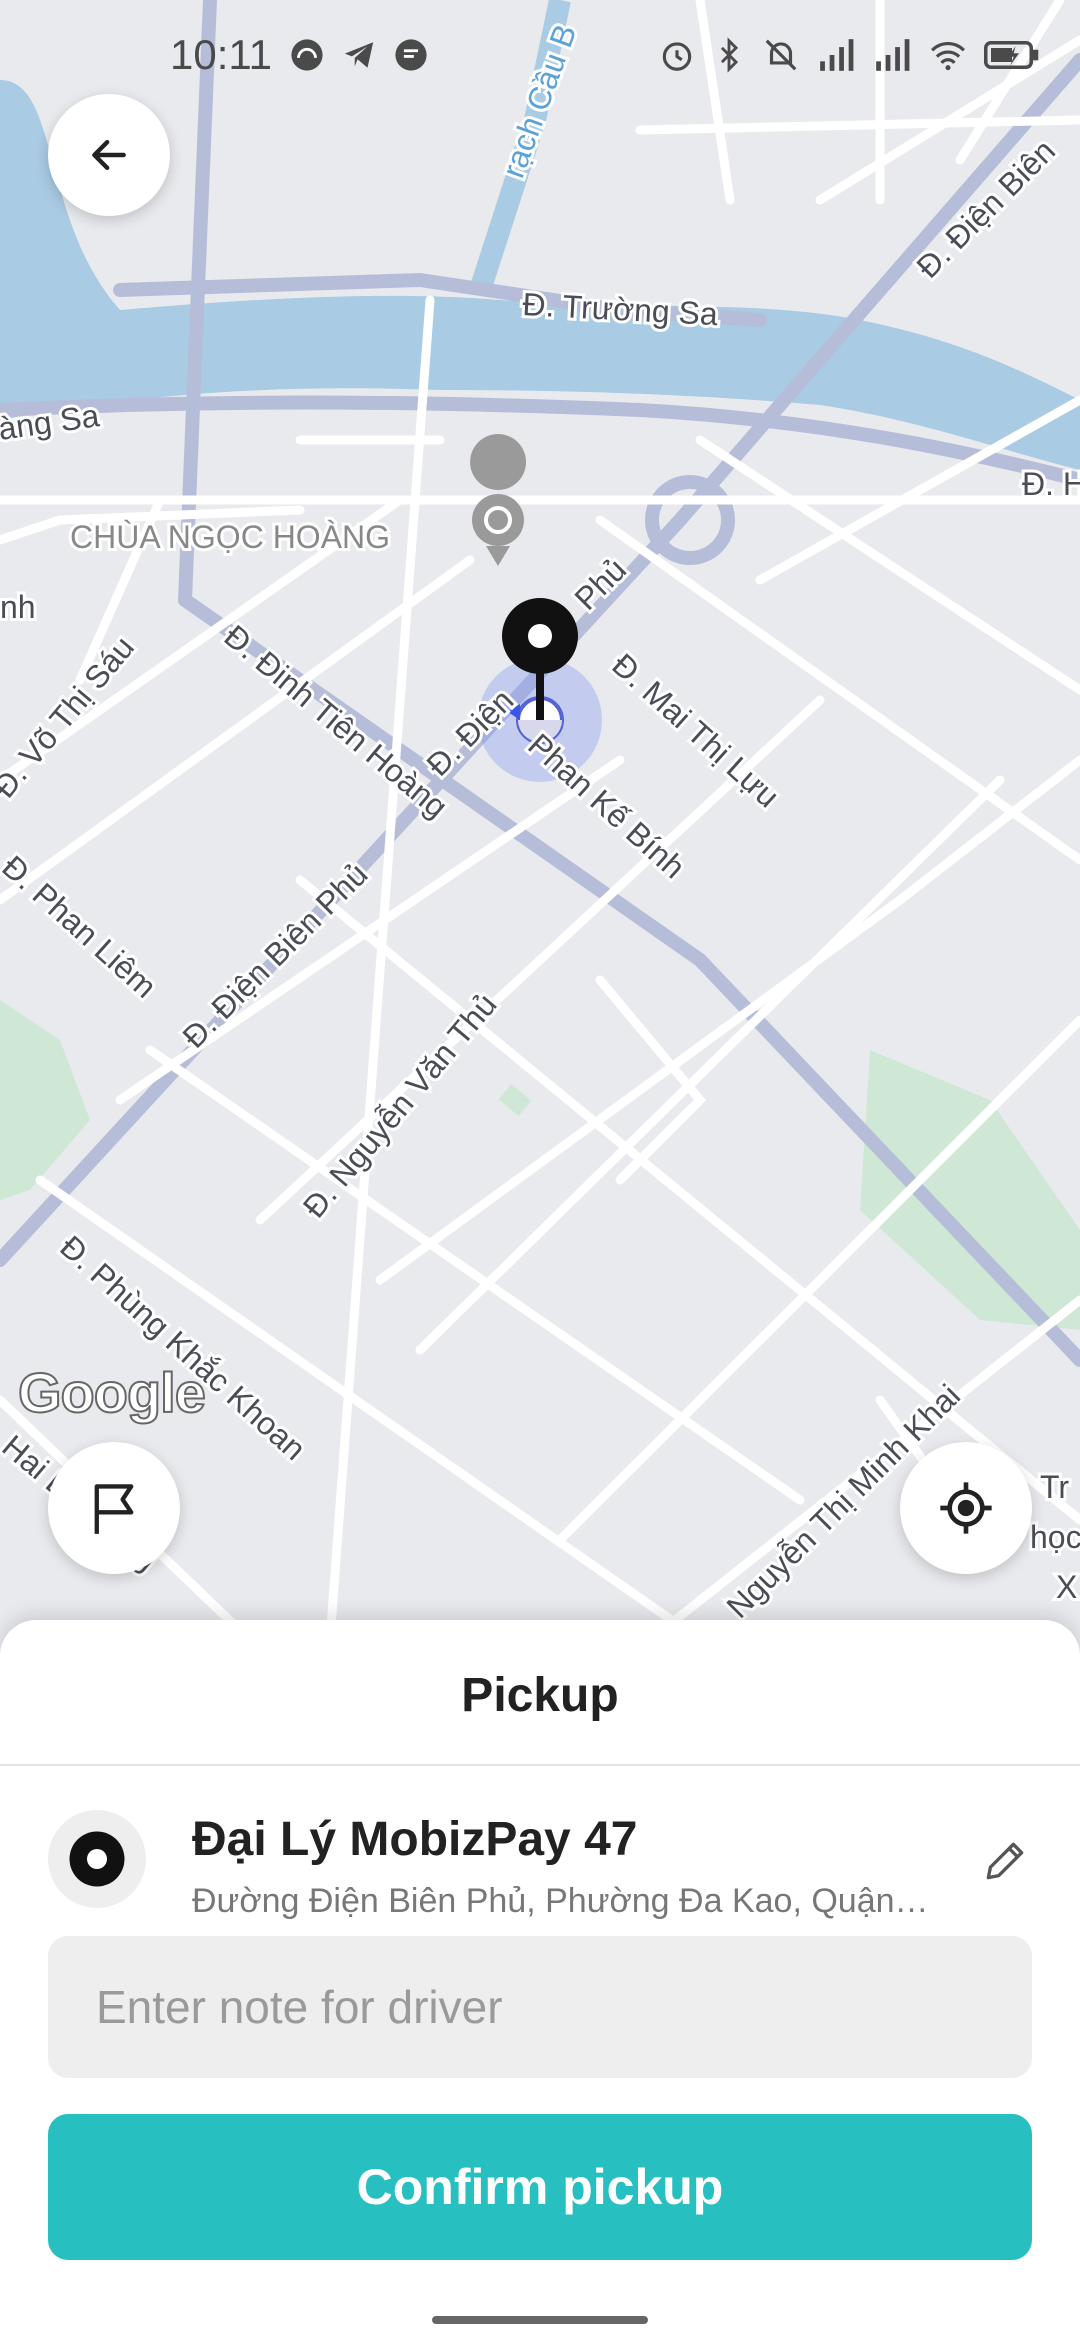 The width and height of the screenshot is (1080, 2340). Describe the element at coordinates (112, 1392) in the screenshot. I see `google-logo: Google` at that location.